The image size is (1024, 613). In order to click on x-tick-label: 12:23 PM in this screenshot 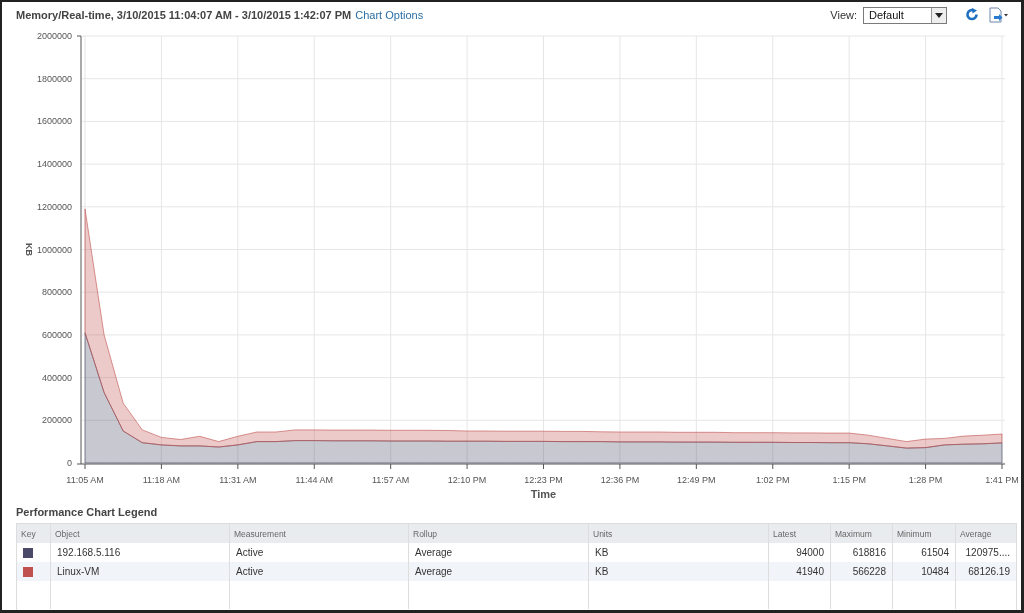, I will do `click(543, 480)`.